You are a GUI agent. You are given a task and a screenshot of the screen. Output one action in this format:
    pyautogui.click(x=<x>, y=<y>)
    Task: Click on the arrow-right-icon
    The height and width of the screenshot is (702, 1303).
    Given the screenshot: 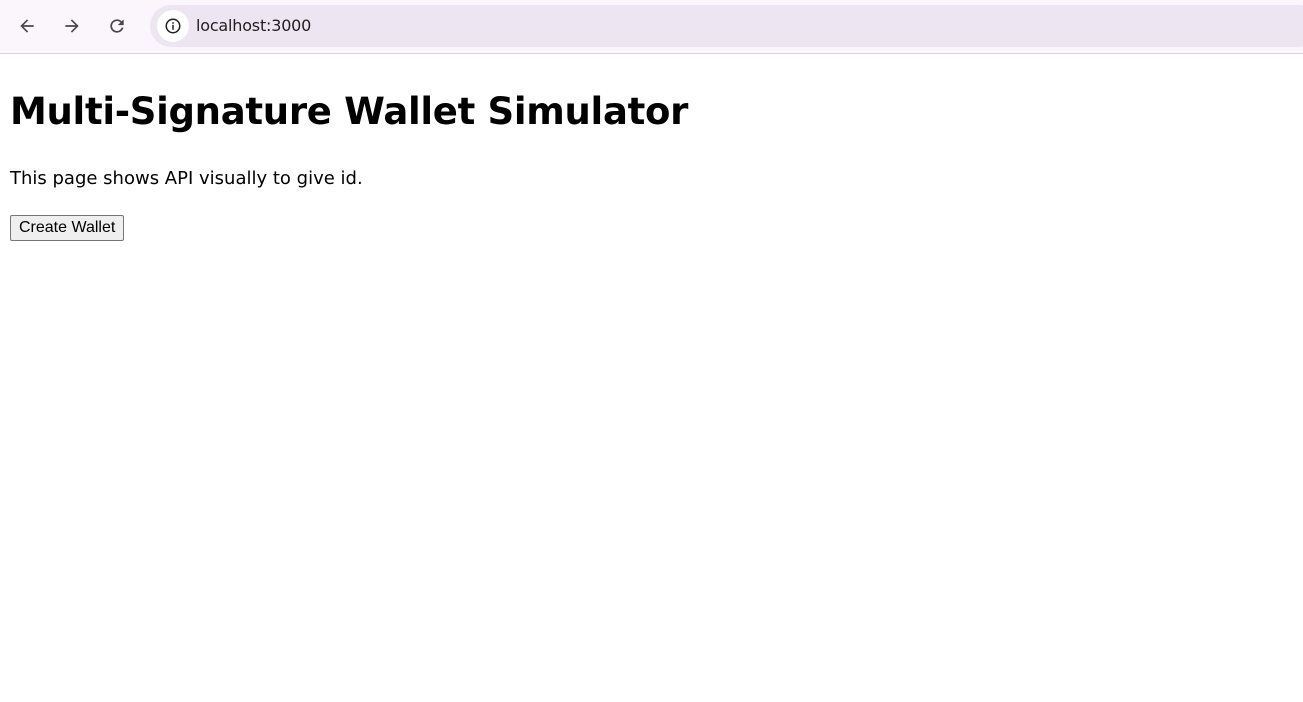 What is the action you would take?
    pyautogui.click(x=72, y=26)
    